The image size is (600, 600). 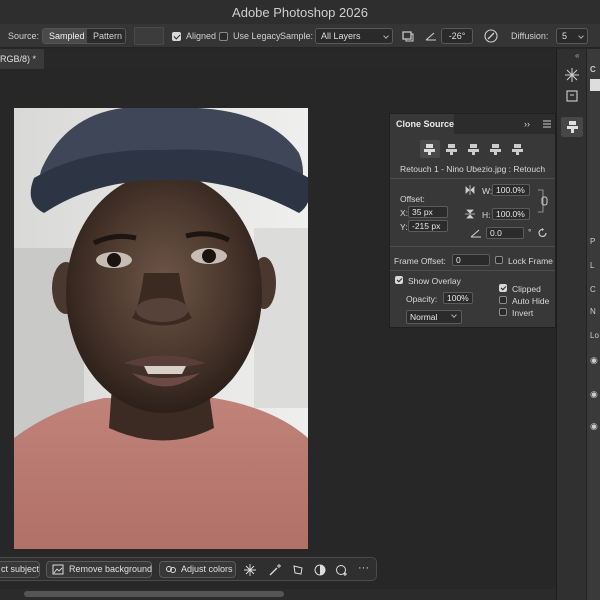 I want to click on panel-fragment: L, so click(x=592, y=265).